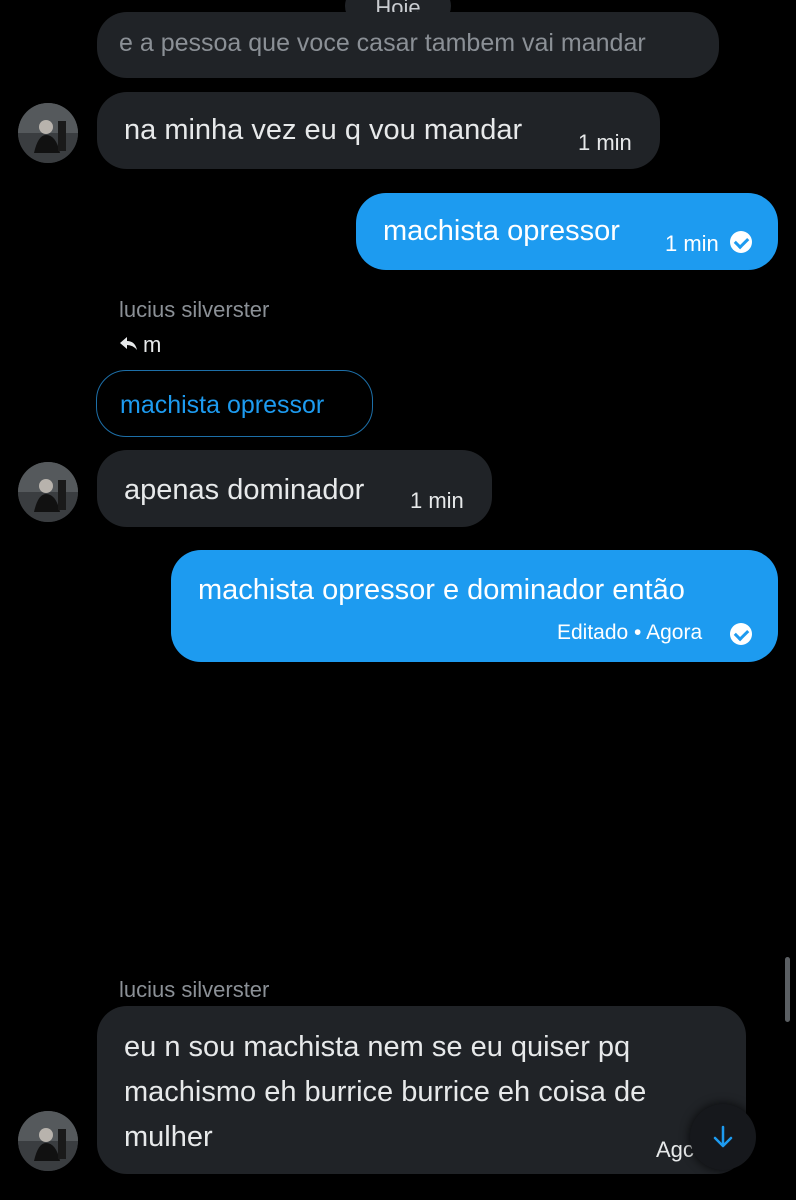 The width and height of the screenshot is (796, 1200). What do you see at coordinates (244, 490) in the screenshot?
I see `message-text: apenas dominador` at bounding box center [244, 490].